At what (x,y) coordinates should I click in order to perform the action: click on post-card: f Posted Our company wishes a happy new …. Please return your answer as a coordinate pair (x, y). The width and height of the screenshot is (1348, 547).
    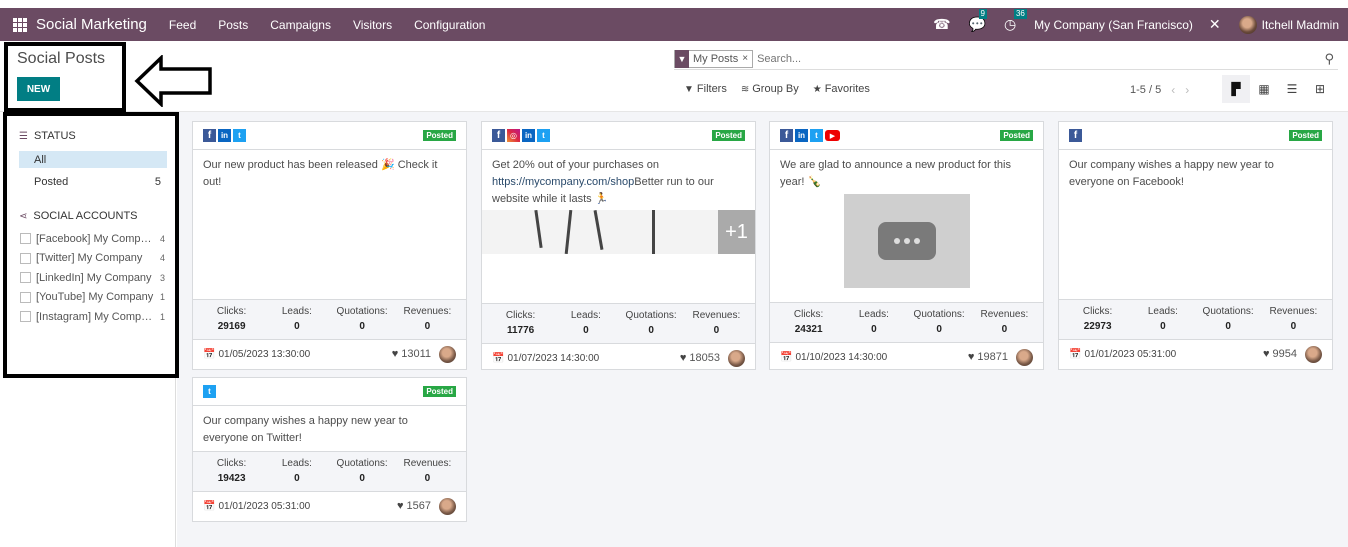
    Looking at the image, I should click on (1195, 245).